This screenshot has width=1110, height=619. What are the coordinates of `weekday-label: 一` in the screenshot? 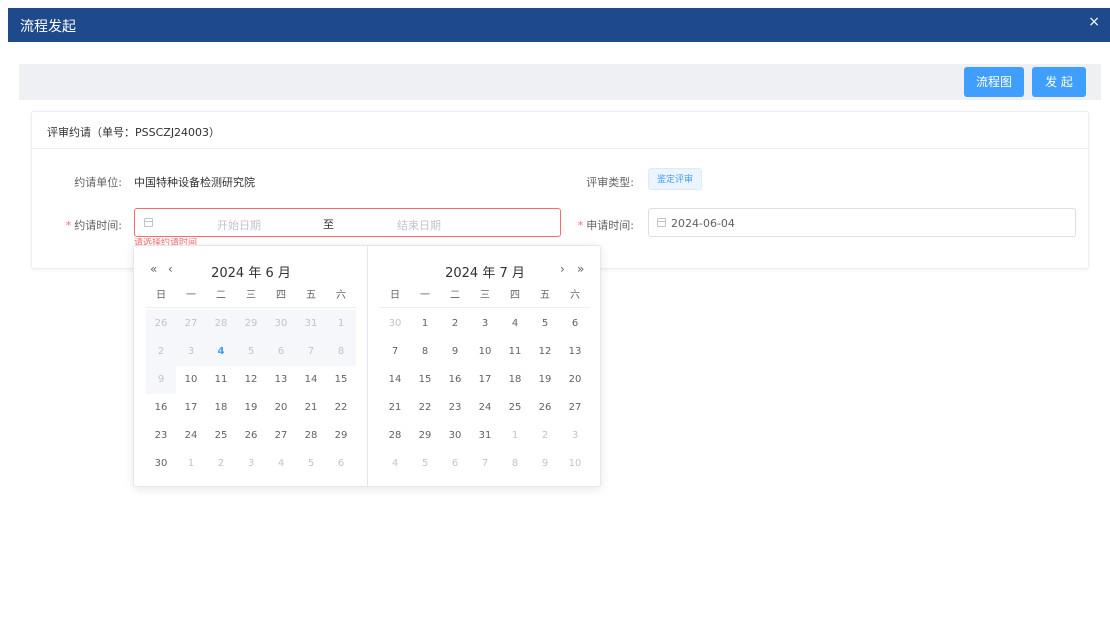 It's located at (425, 295).